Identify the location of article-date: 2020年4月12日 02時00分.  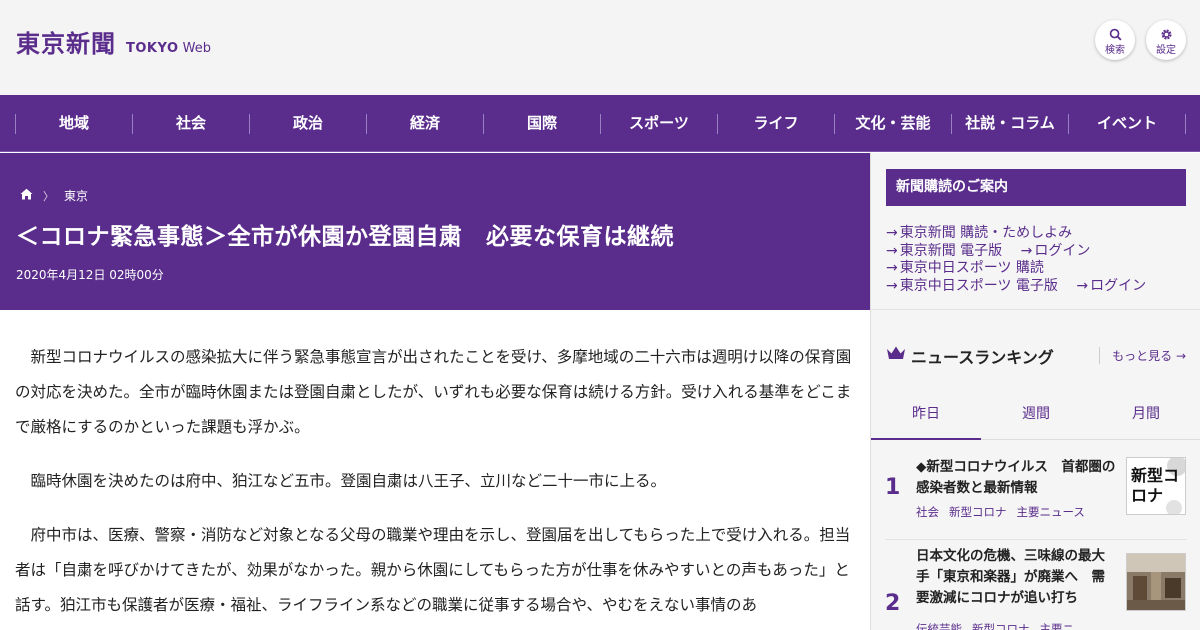
(90, 275).